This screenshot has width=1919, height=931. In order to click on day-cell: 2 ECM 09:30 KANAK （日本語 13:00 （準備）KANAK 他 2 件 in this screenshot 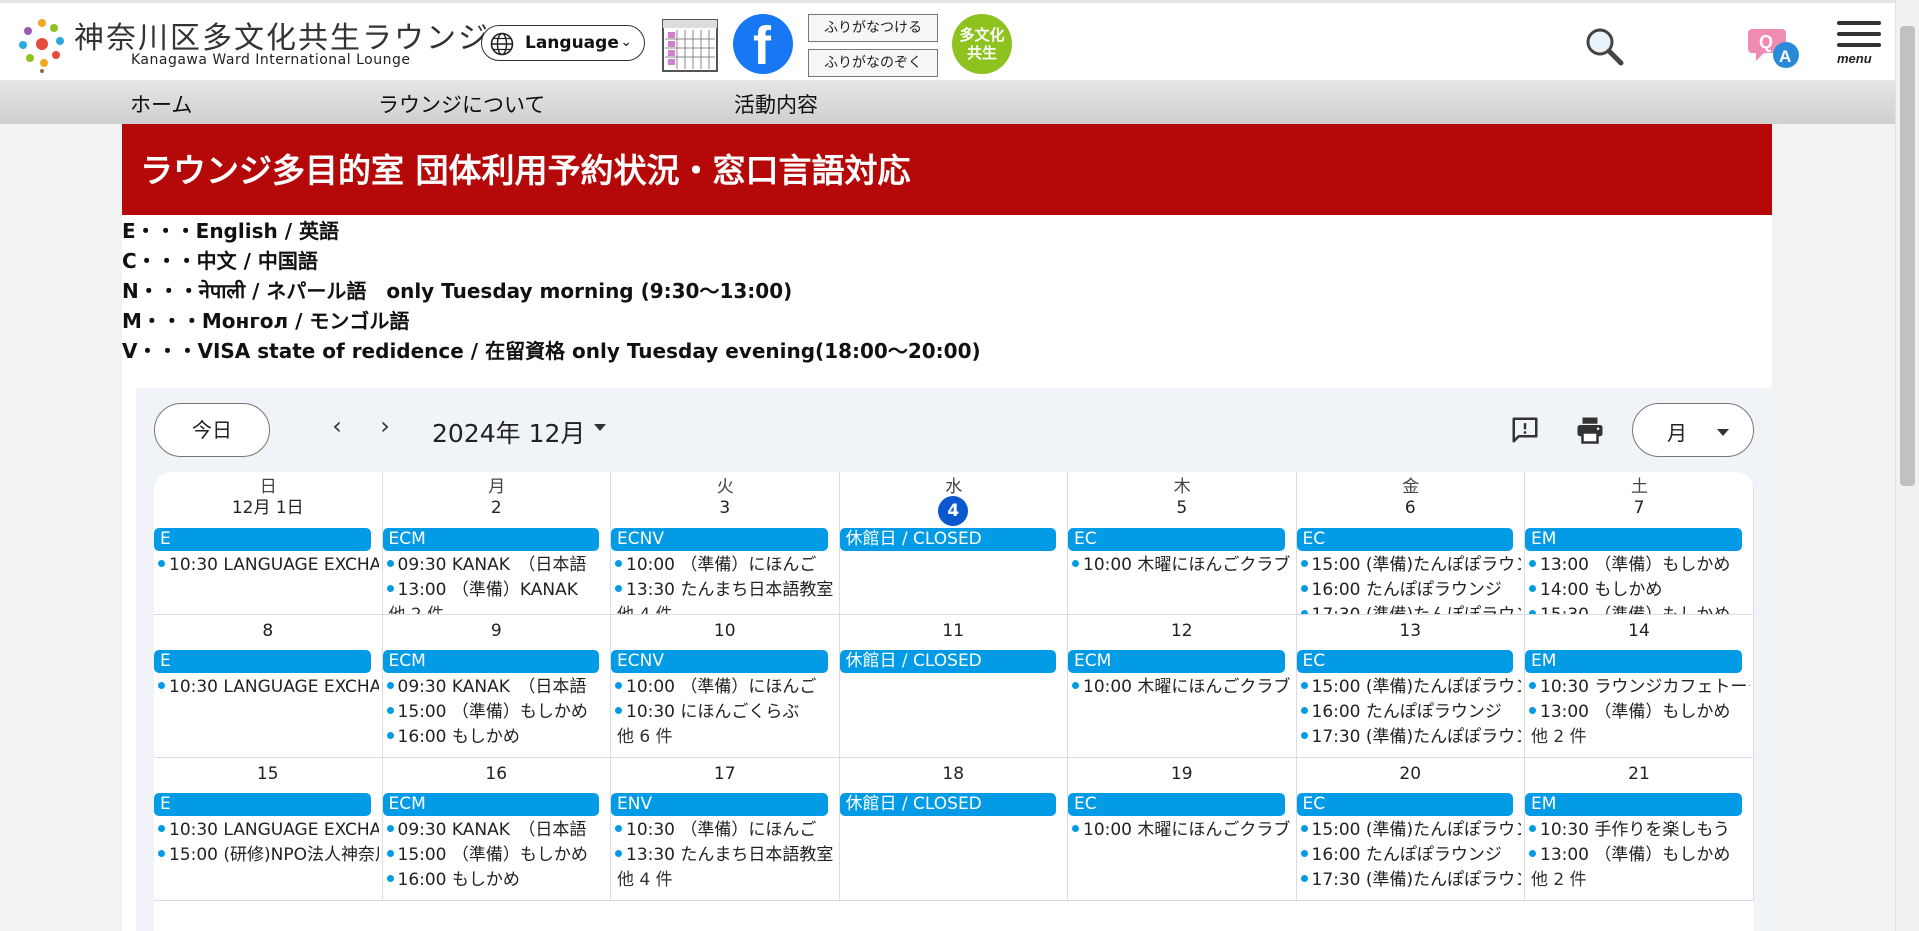, I will do `click(496, 543)`.